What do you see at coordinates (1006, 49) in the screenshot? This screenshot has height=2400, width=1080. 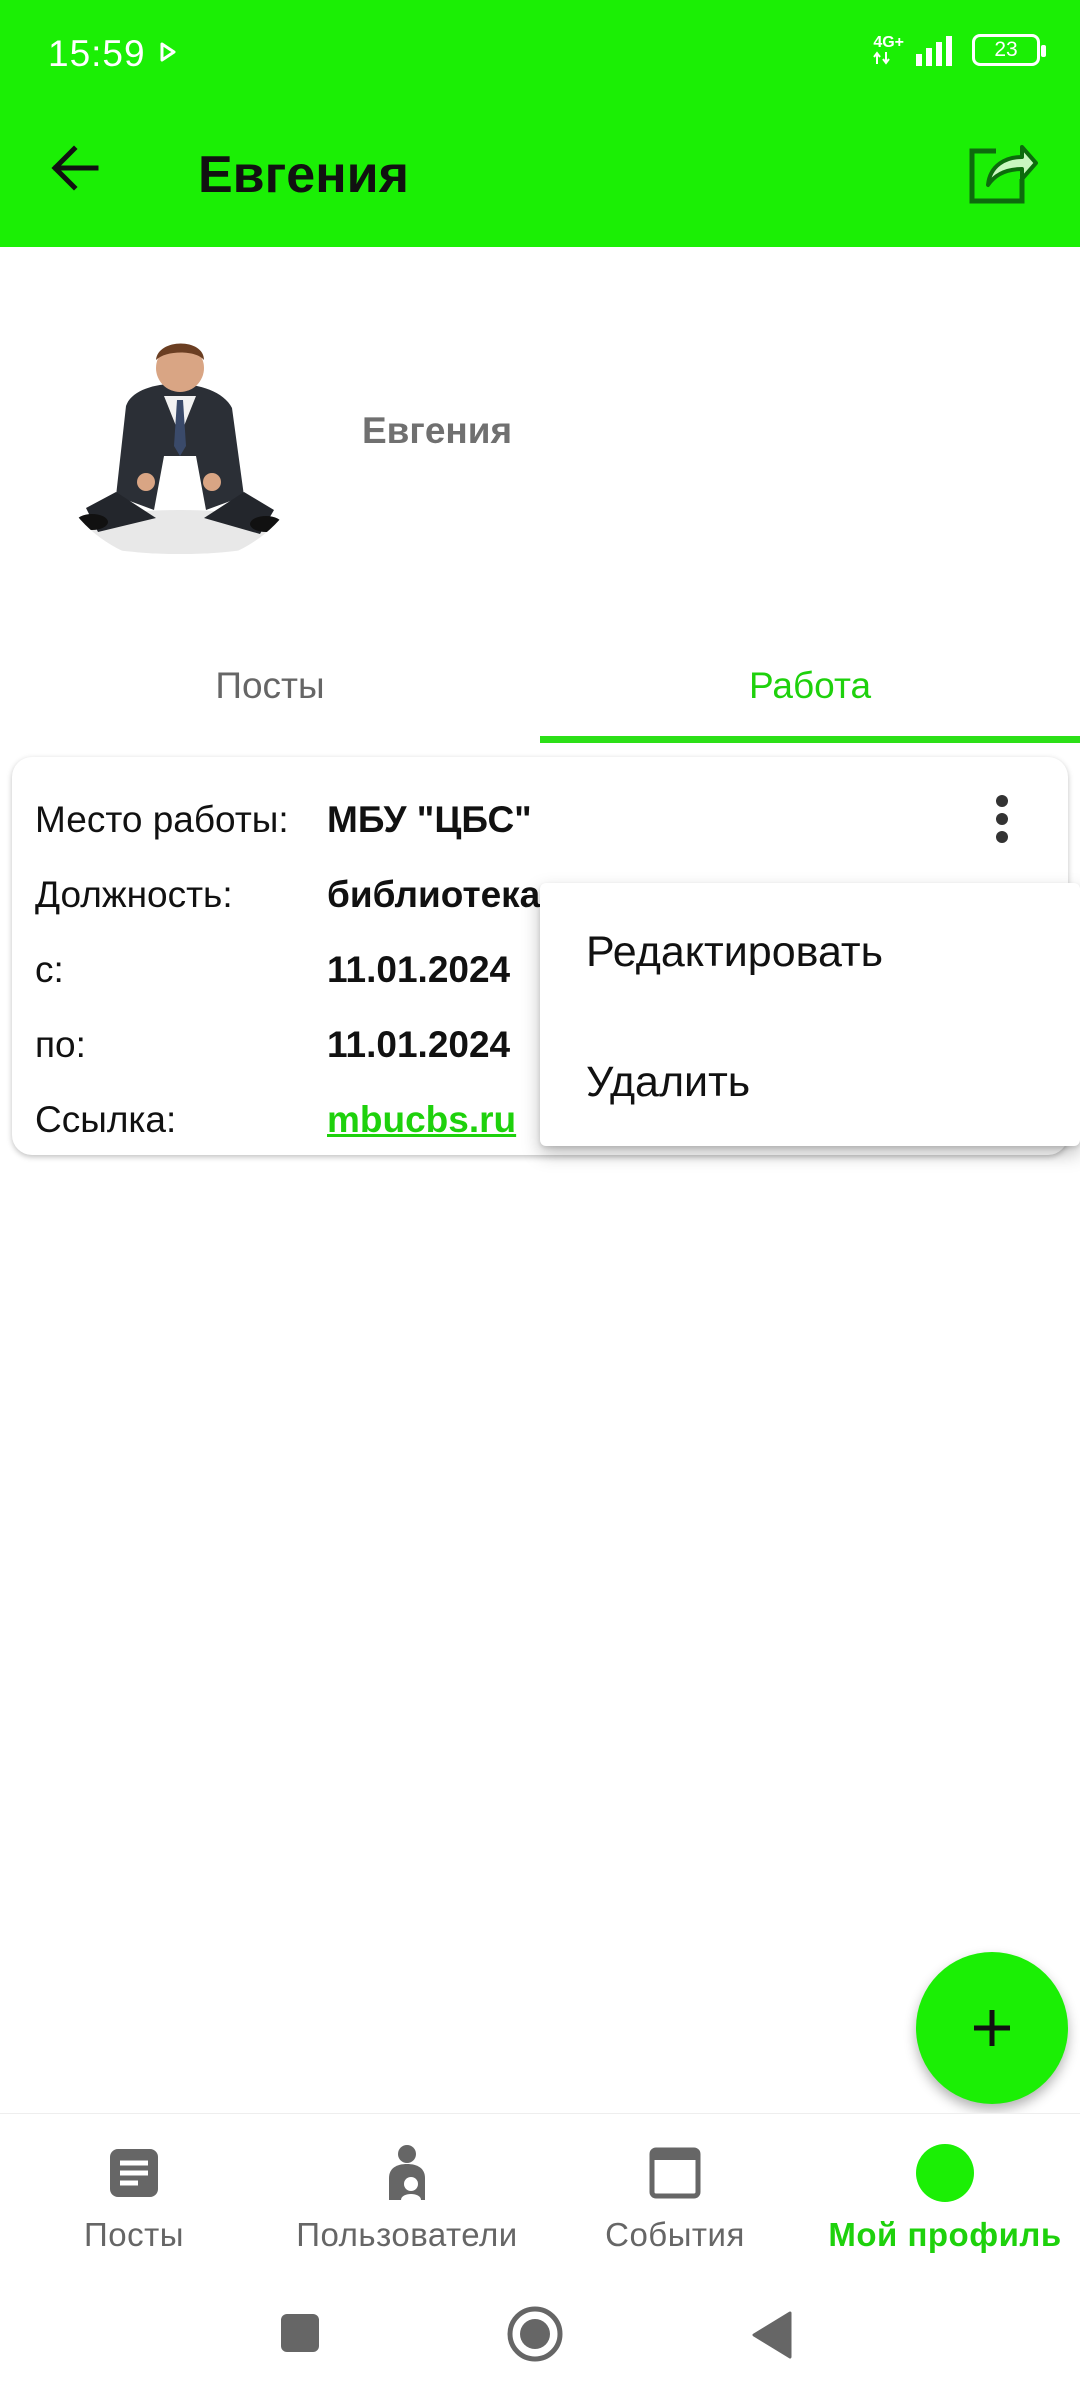 I see `battery-level: 23` at bounding box center [1006, 49].